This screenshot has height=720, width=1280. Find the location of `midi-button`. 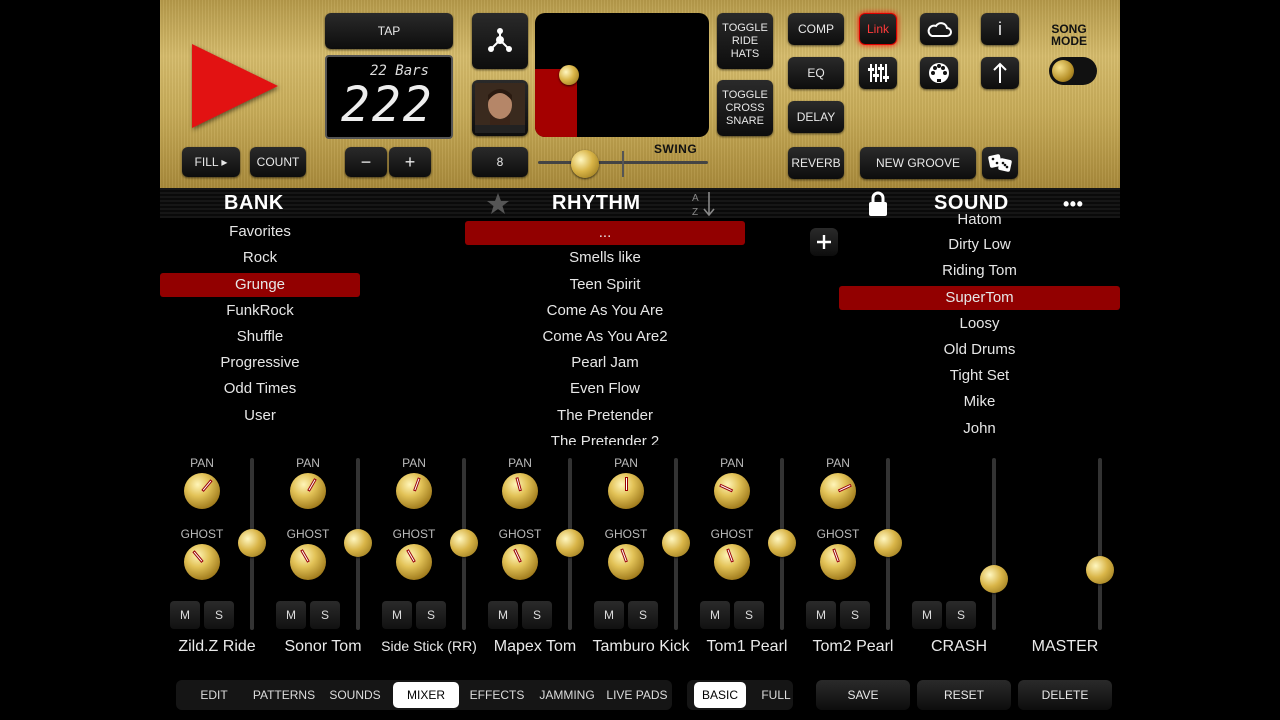

midi-button is located at coordinates (939, 73).